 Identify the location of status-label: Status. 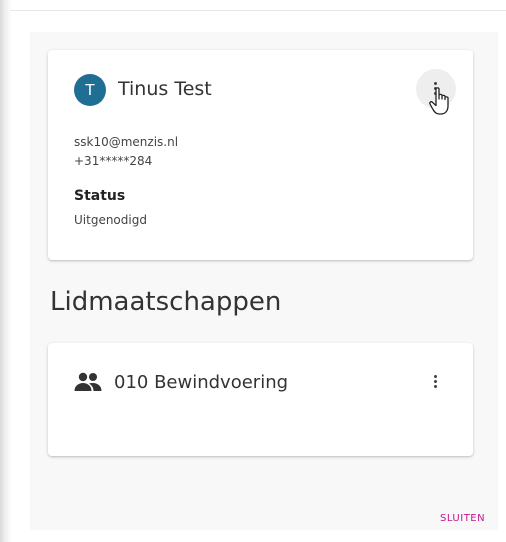
(100, 196).